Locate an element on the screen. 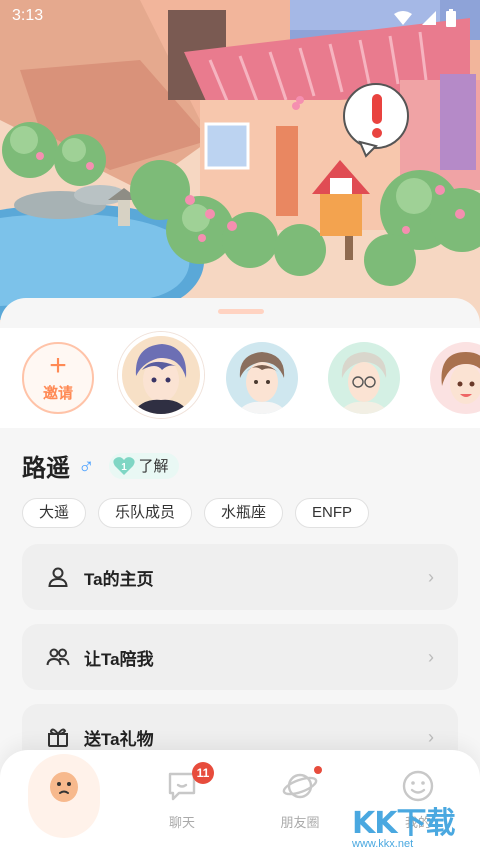 The height and width of the screenshot is (854, 480). menu-label: 让Ta陪我 is located at coordinates (119, 659).